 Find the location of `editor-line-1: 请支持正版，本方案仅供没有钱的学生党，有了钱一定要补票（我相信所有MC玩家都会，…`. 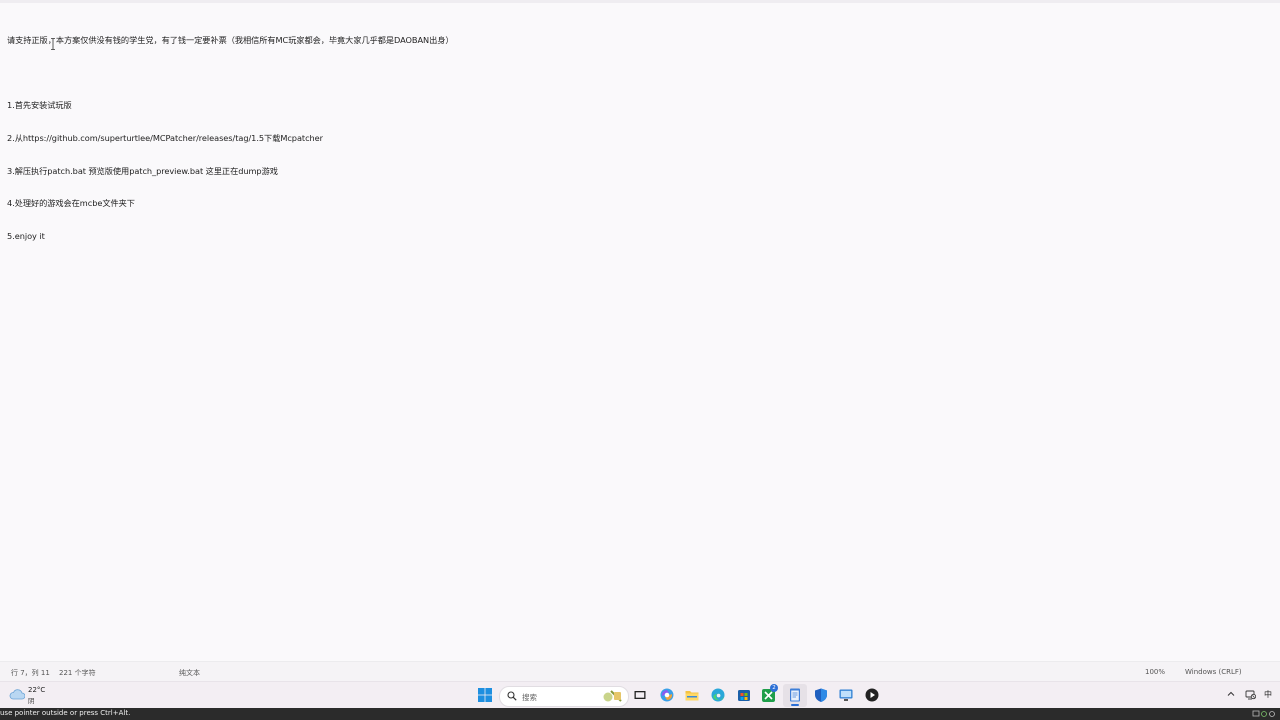

editor-line-1: 请支持正版，本方案仅供没有钱的学生党，有了钱一定要补票（我相信所有MC玩家都会，… is located at coordinates (230, 39).